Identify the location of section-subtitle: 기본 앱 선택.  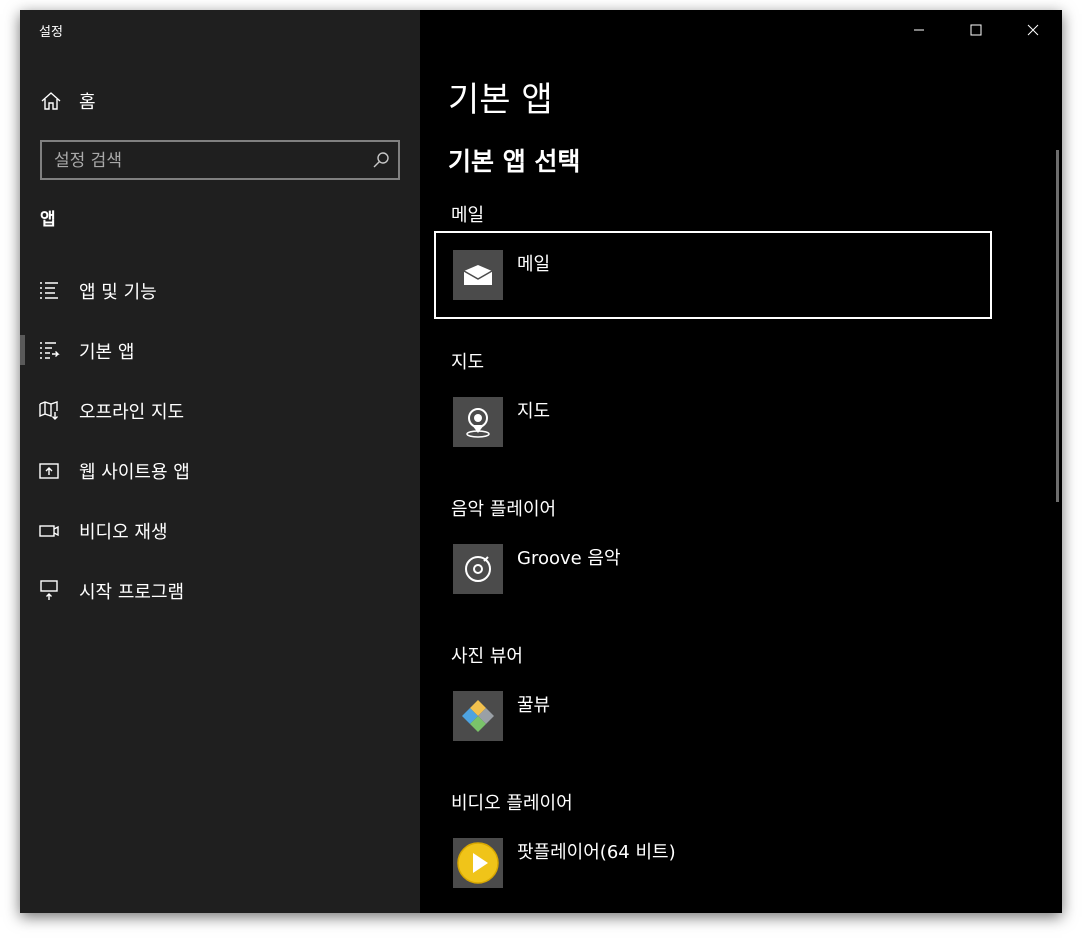
(514, 161).